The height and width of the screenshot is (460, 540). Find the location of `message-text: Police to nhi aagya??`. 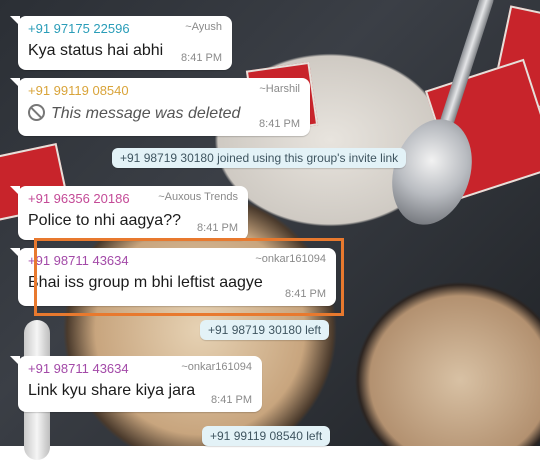

message-text: Police to nhi aagya?? is located at coordinates (104, 220).